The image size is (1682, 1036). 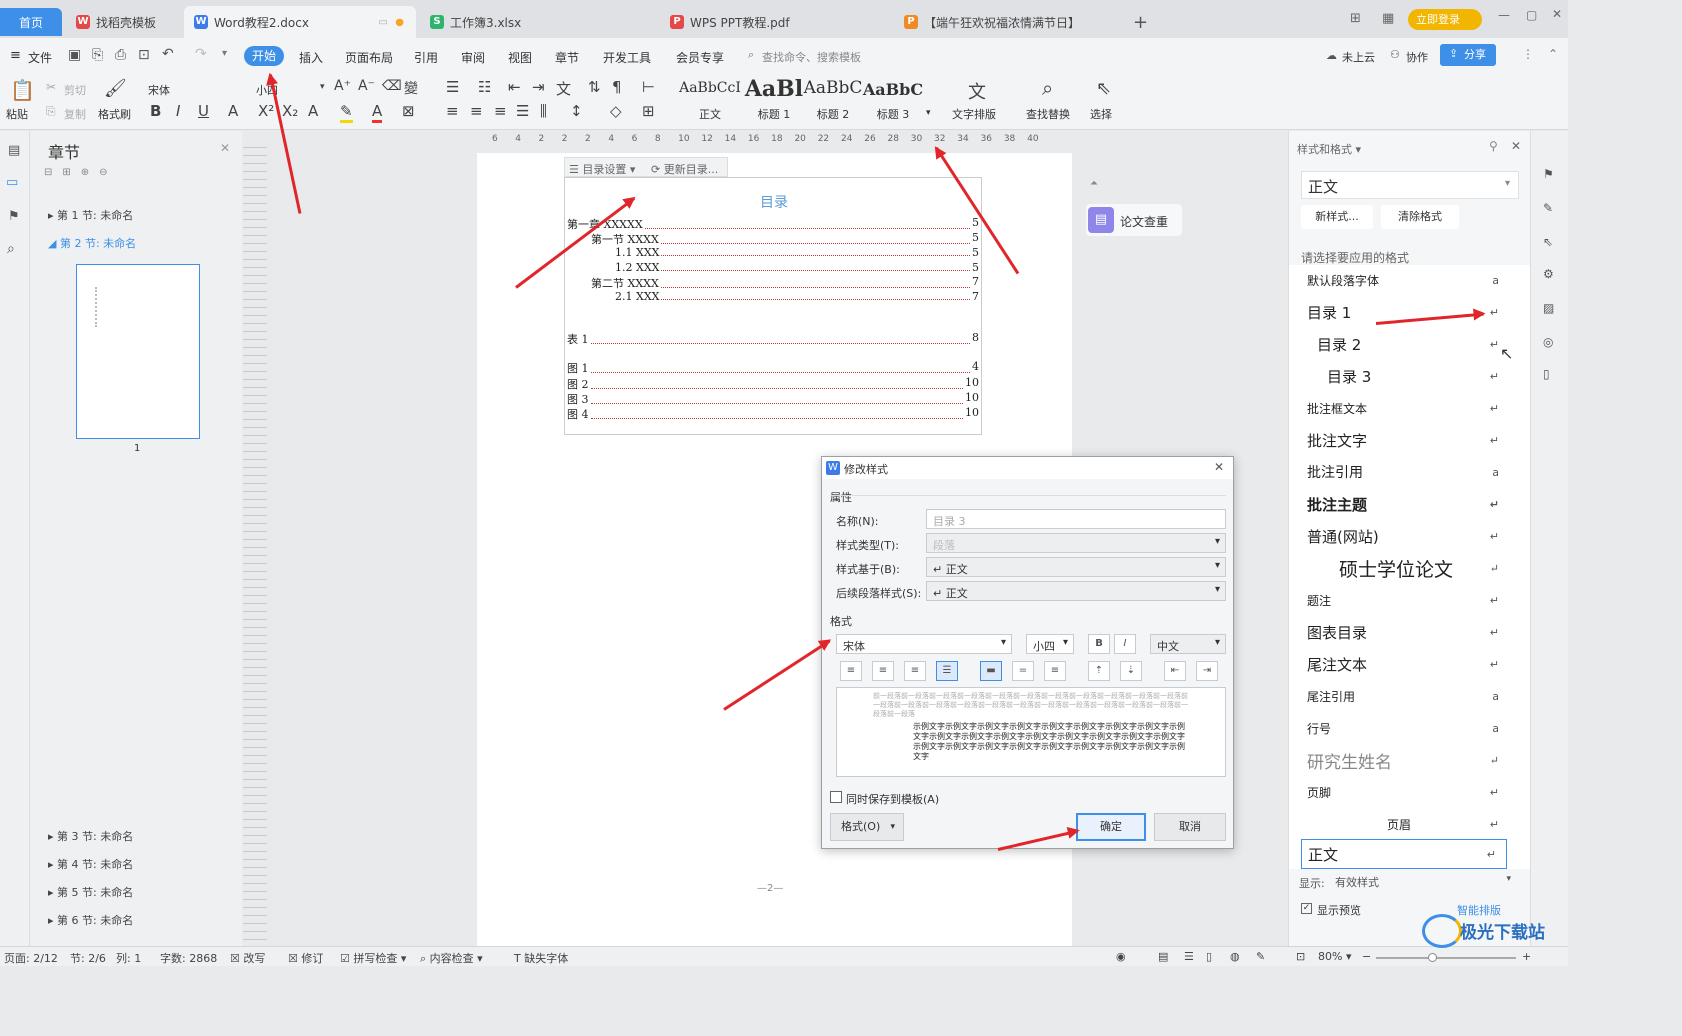 I want to click on menu-member: 会员专享, so click(x=700, y=57).